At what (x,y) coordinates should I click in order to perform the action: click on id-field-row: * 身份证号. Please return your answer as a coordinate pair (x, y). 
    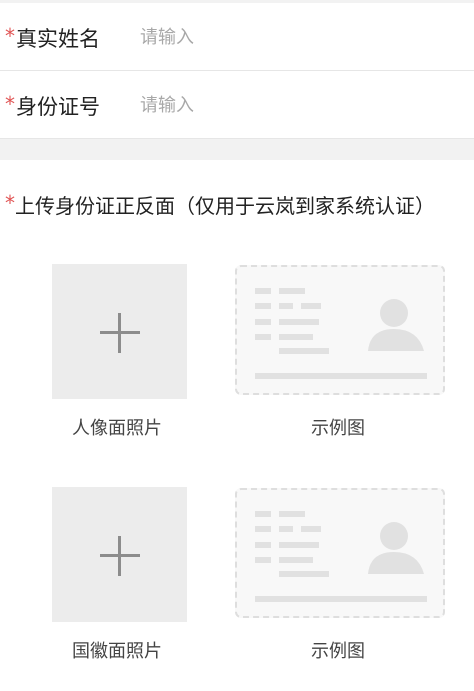
    Looking at the image, I should click on (237, 104).